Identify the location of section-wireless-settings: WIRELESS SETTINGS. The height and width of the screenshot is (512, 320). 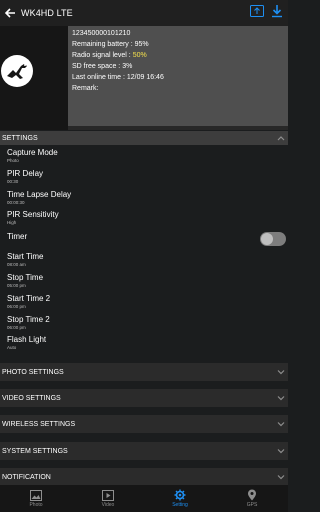
(144, 424).